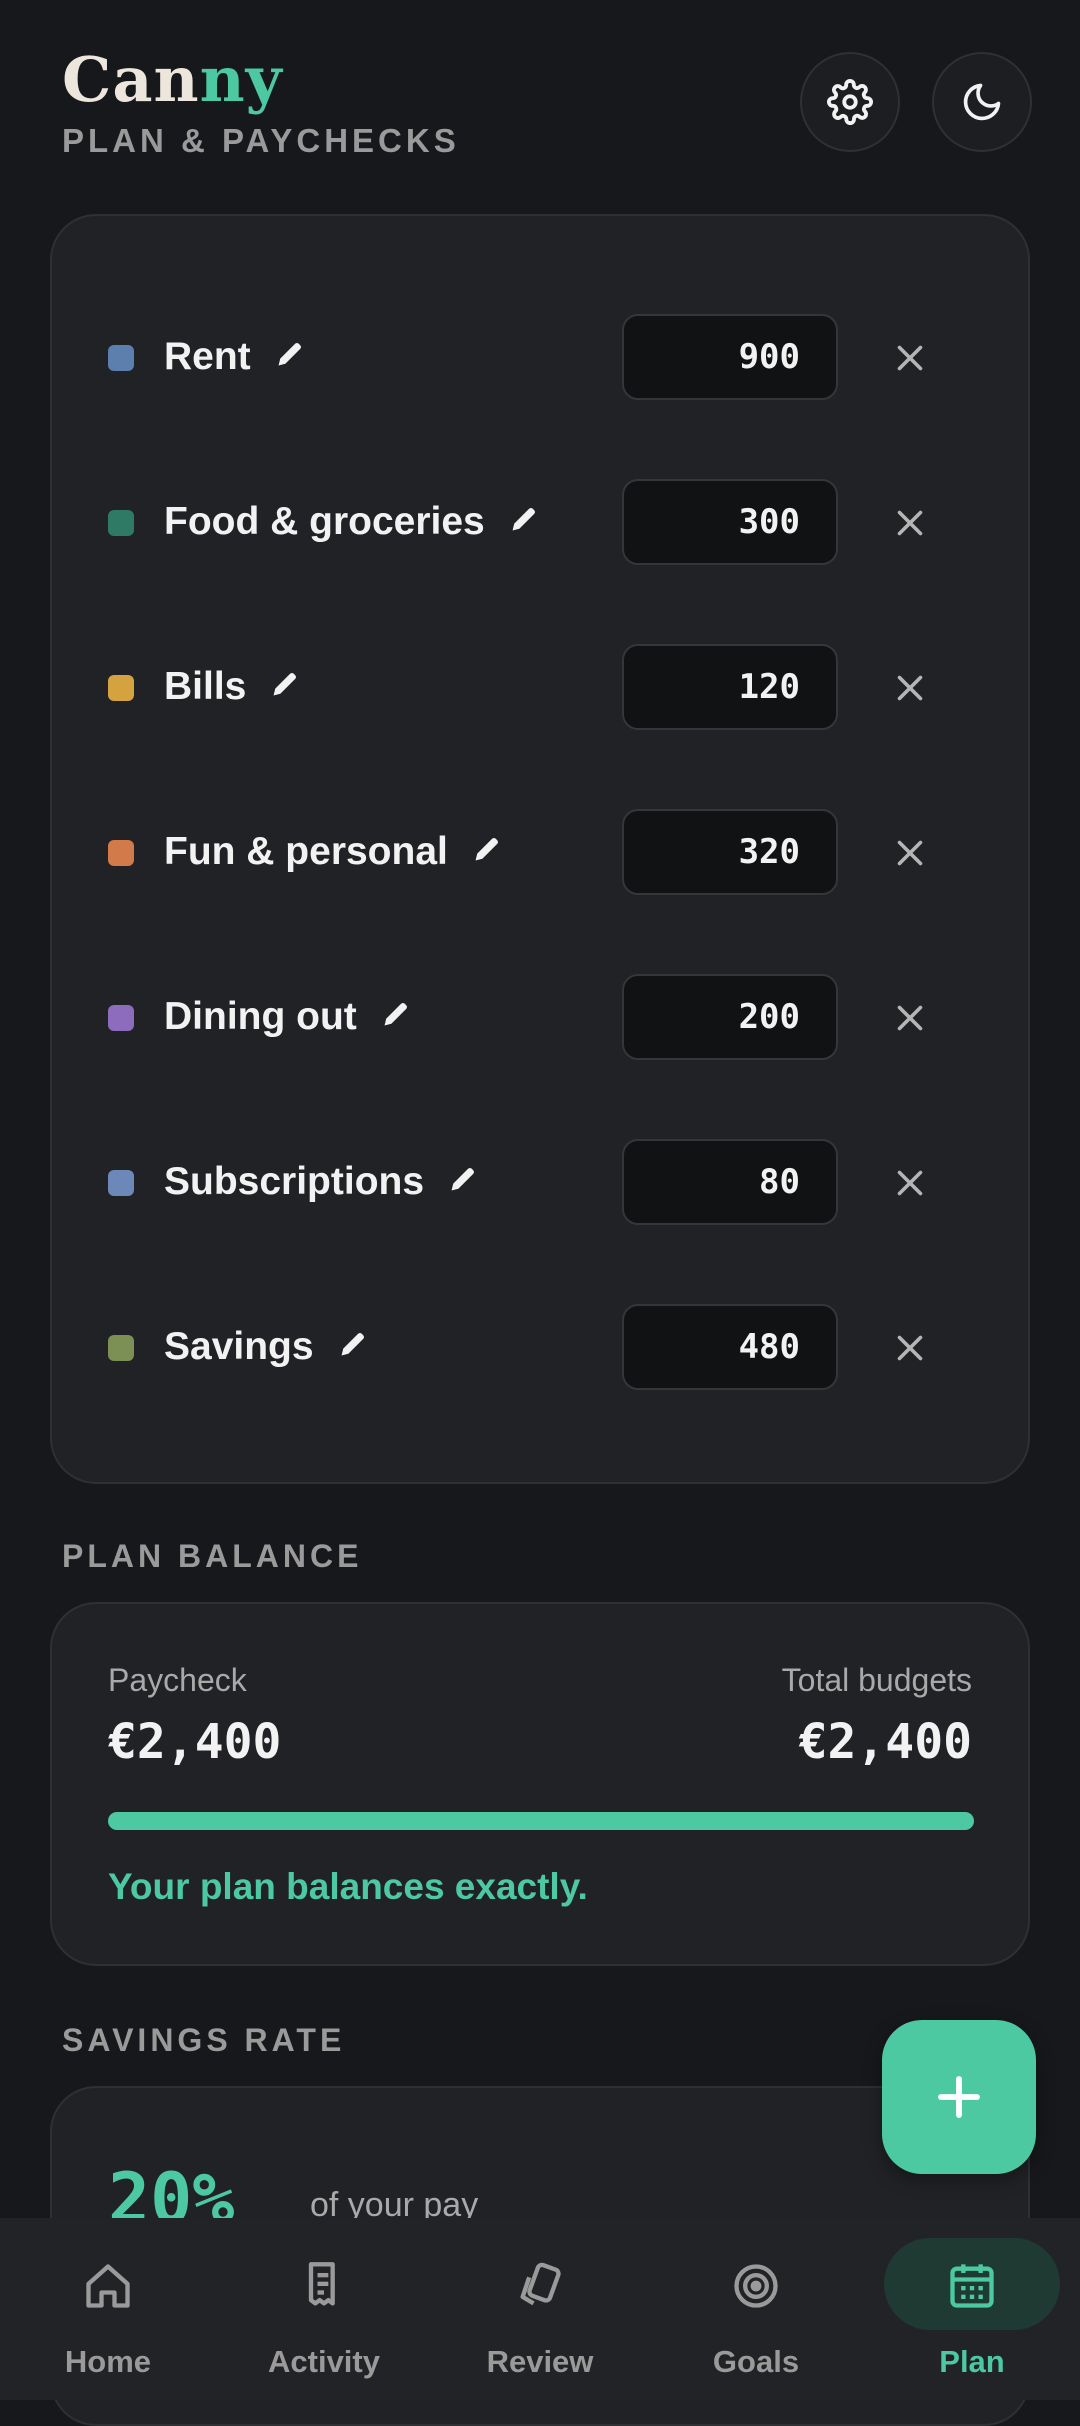  Describe the element at coordinates (348, 1886) in the screenshot. I see `balance-status-text: Your plan balances exactly.` at that location.